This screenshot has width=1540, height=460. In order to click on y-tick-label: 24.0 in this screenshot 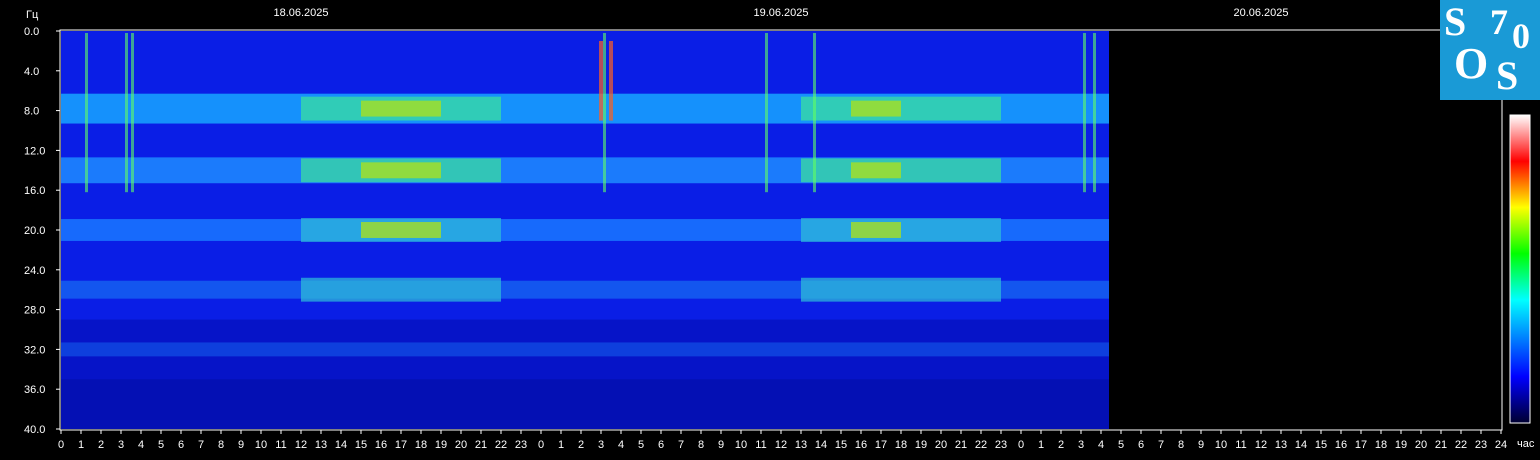, I will do `click(34, 271)`.